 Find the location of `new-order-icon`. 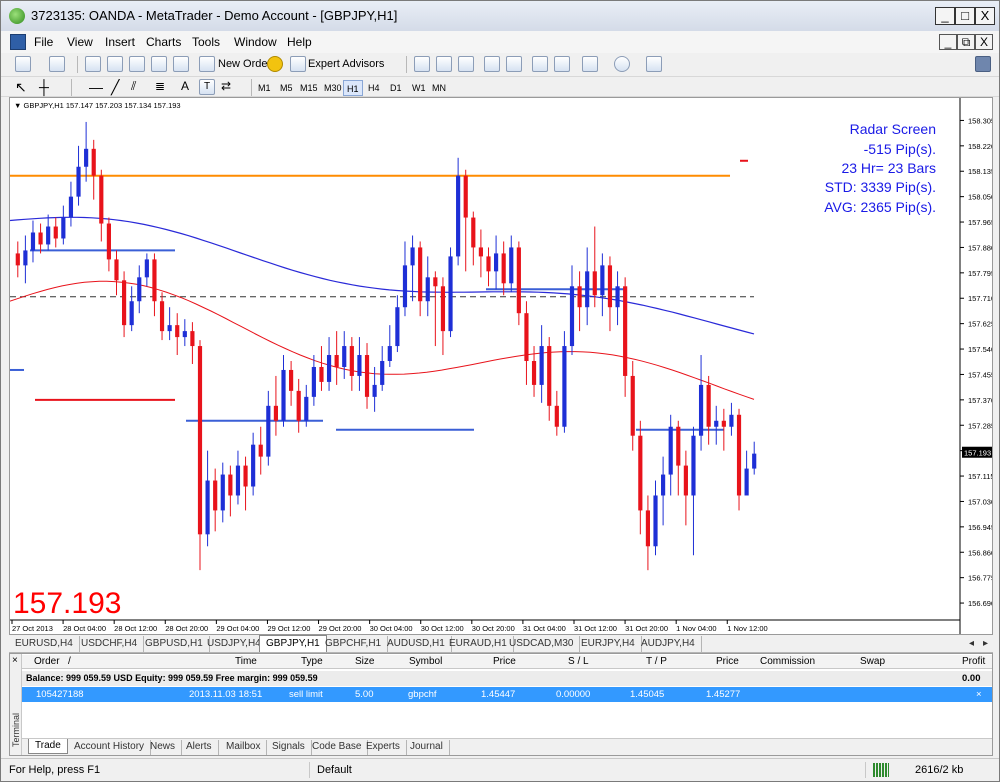

new-order-icon is located at coordinates (207, 64).